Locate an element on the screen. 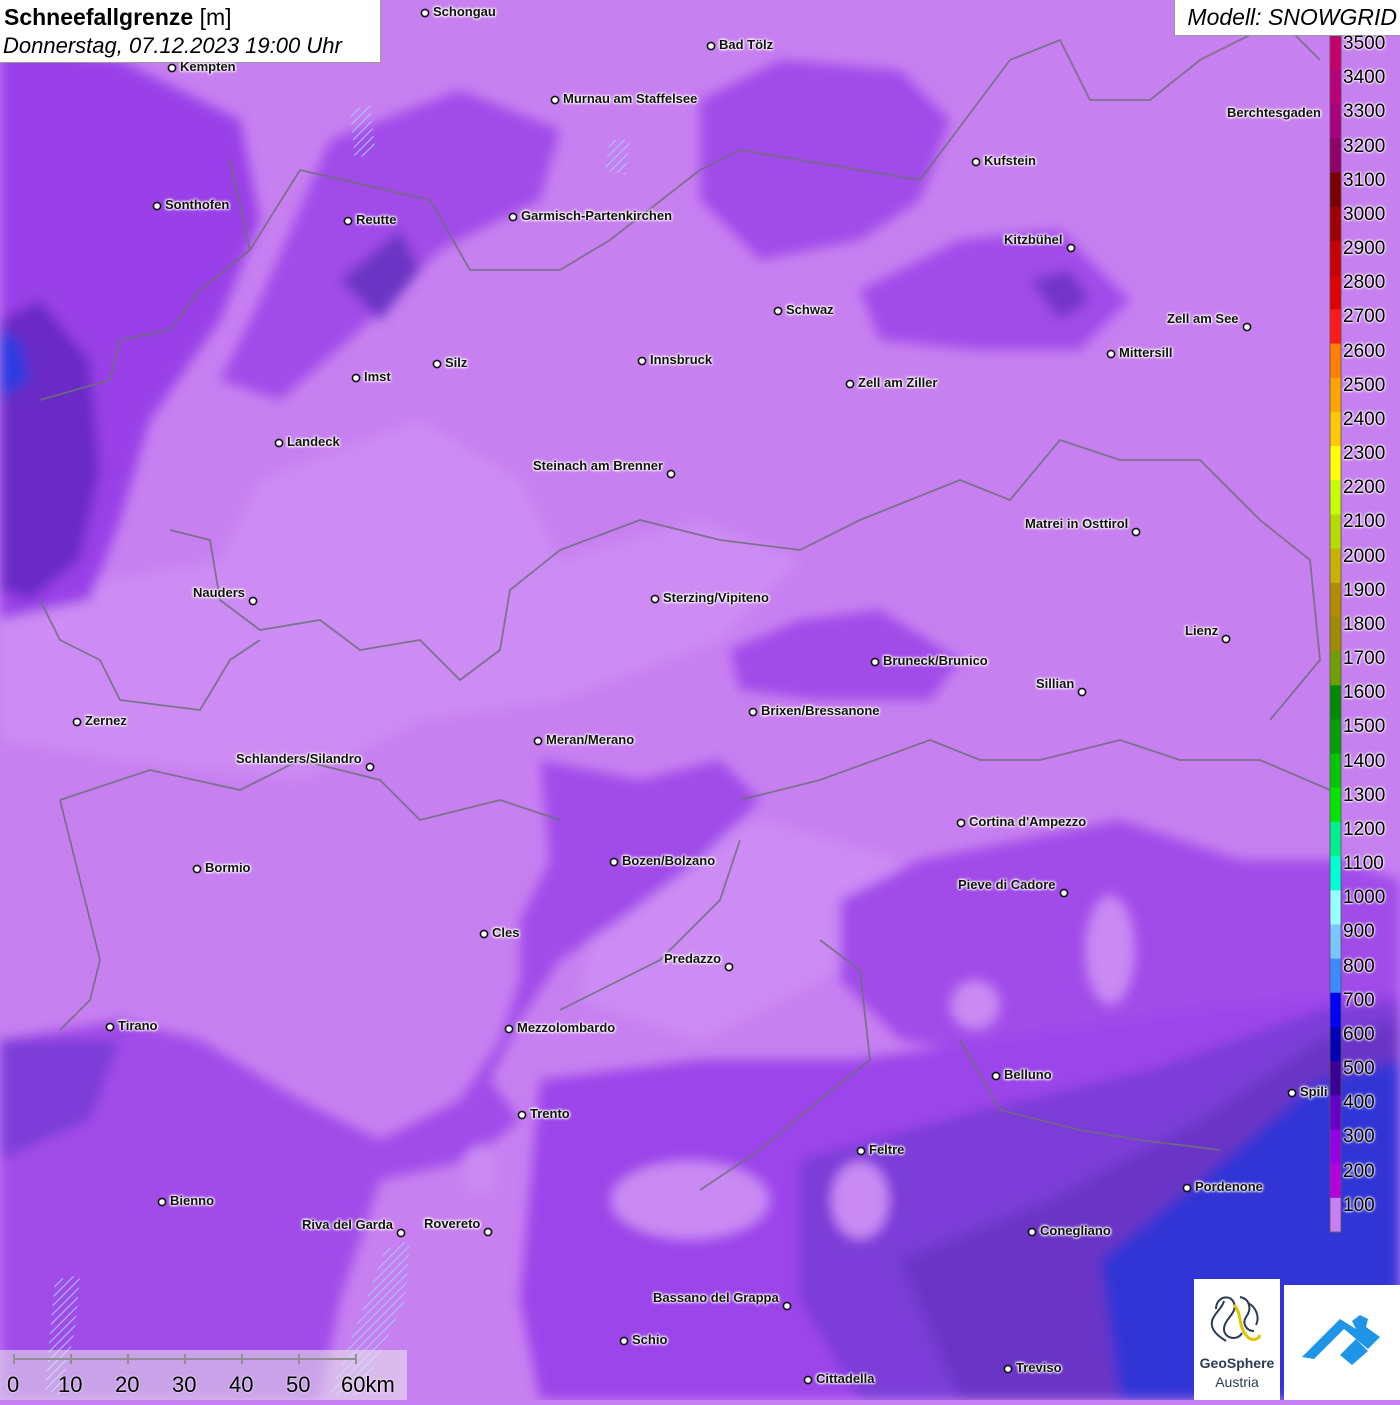 This screenshot has width=1400, height=1405. geosphere-emblem-icon is located at coordinates (1236, 1319).